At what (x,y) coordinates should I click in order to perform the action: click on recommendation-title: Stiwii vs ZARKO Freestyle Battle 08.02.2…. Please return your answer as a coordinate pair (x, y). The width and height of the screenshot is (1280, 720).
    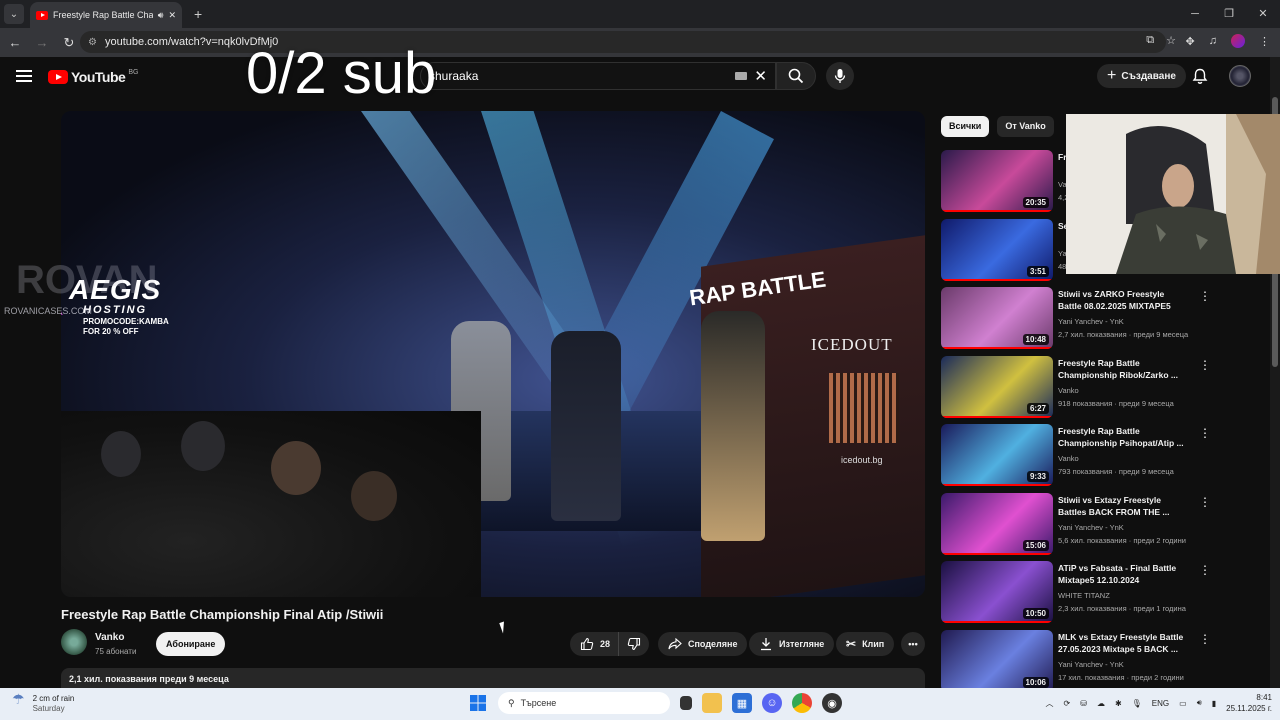
    Looking at the image, I should click on (1122, 301).